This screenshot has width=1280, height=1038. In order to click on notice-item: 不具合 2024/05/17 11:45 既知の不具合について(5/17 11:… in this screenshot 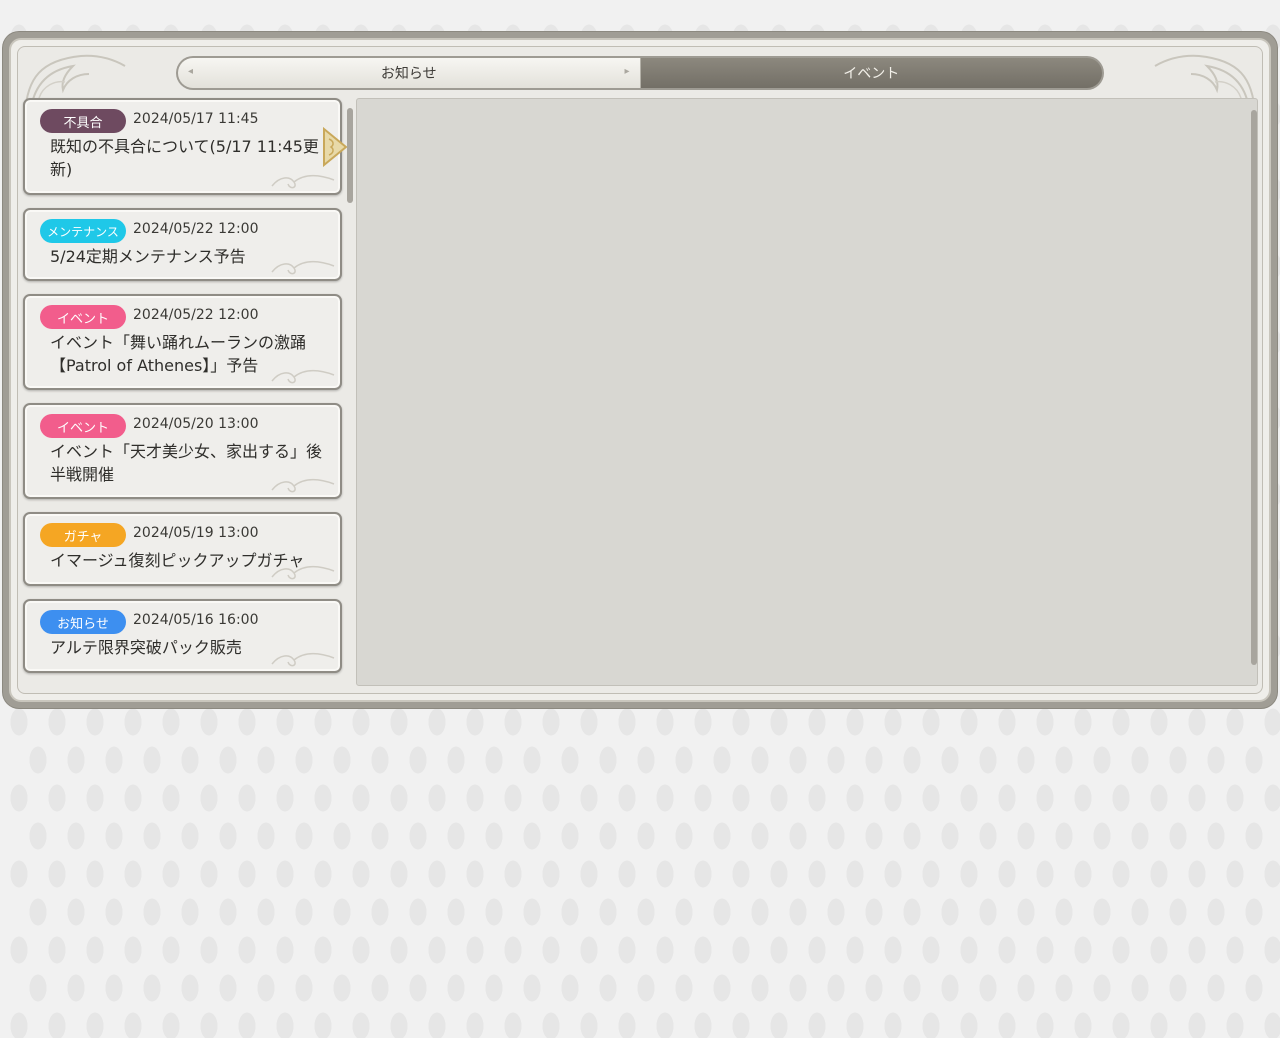, I will do `click(182, 146)`.